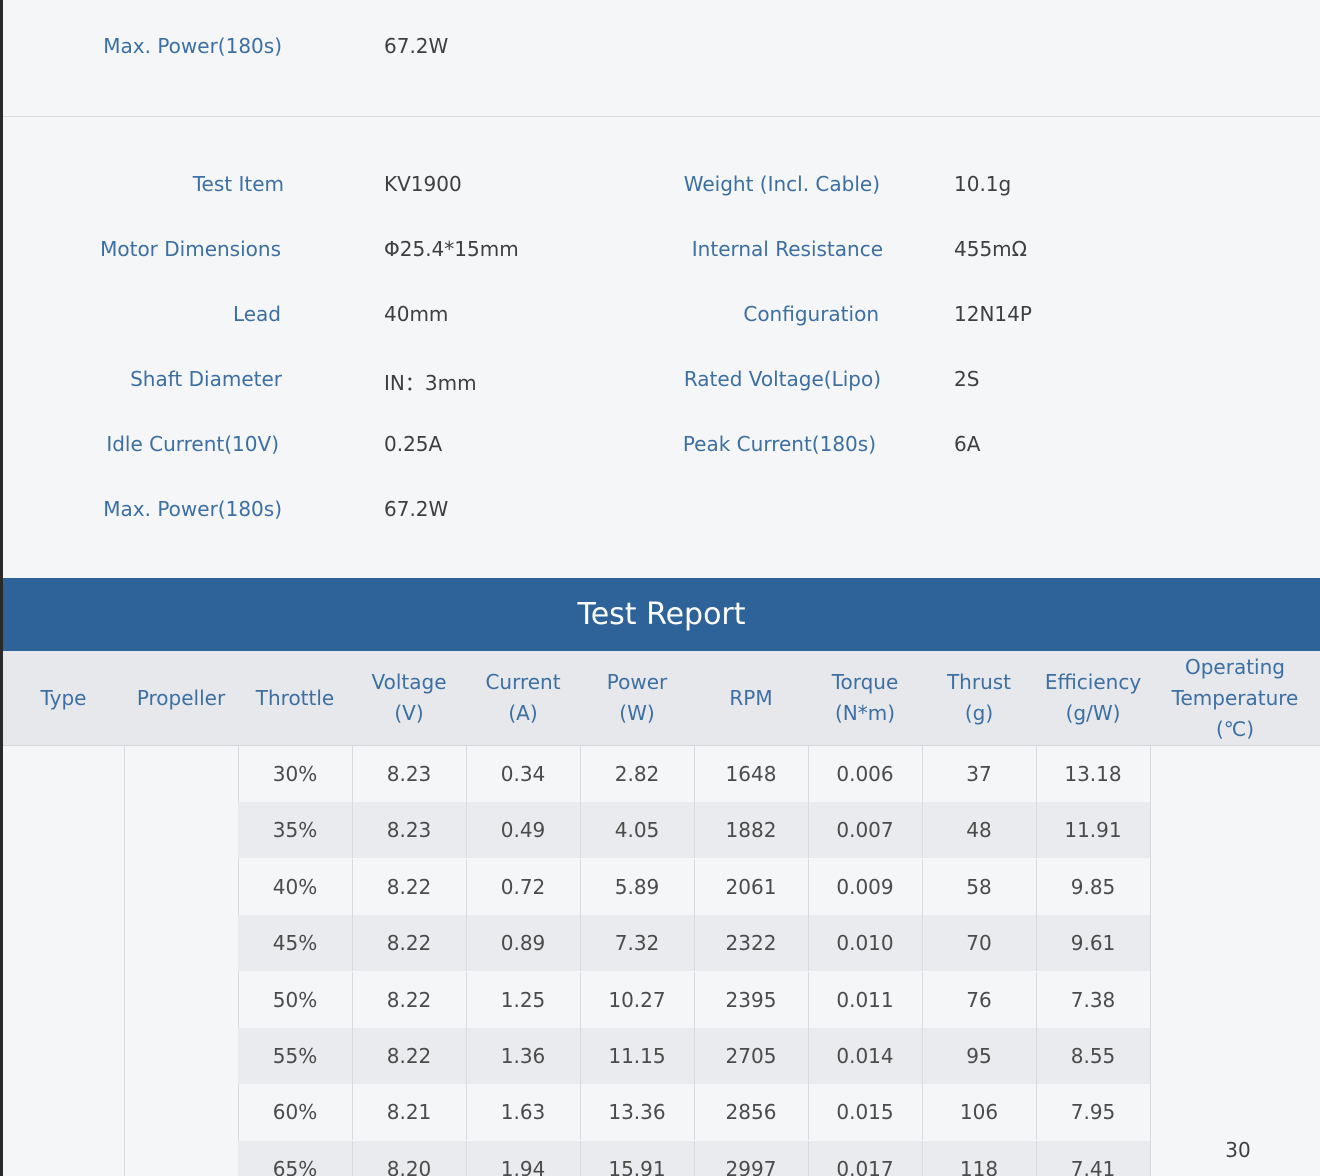 The image size is (1320, 1176). What do you see at coordinates (751, 1112) in the screenshot?
I see `cell-rpm: 2856` at bounding box center [751, 1112].